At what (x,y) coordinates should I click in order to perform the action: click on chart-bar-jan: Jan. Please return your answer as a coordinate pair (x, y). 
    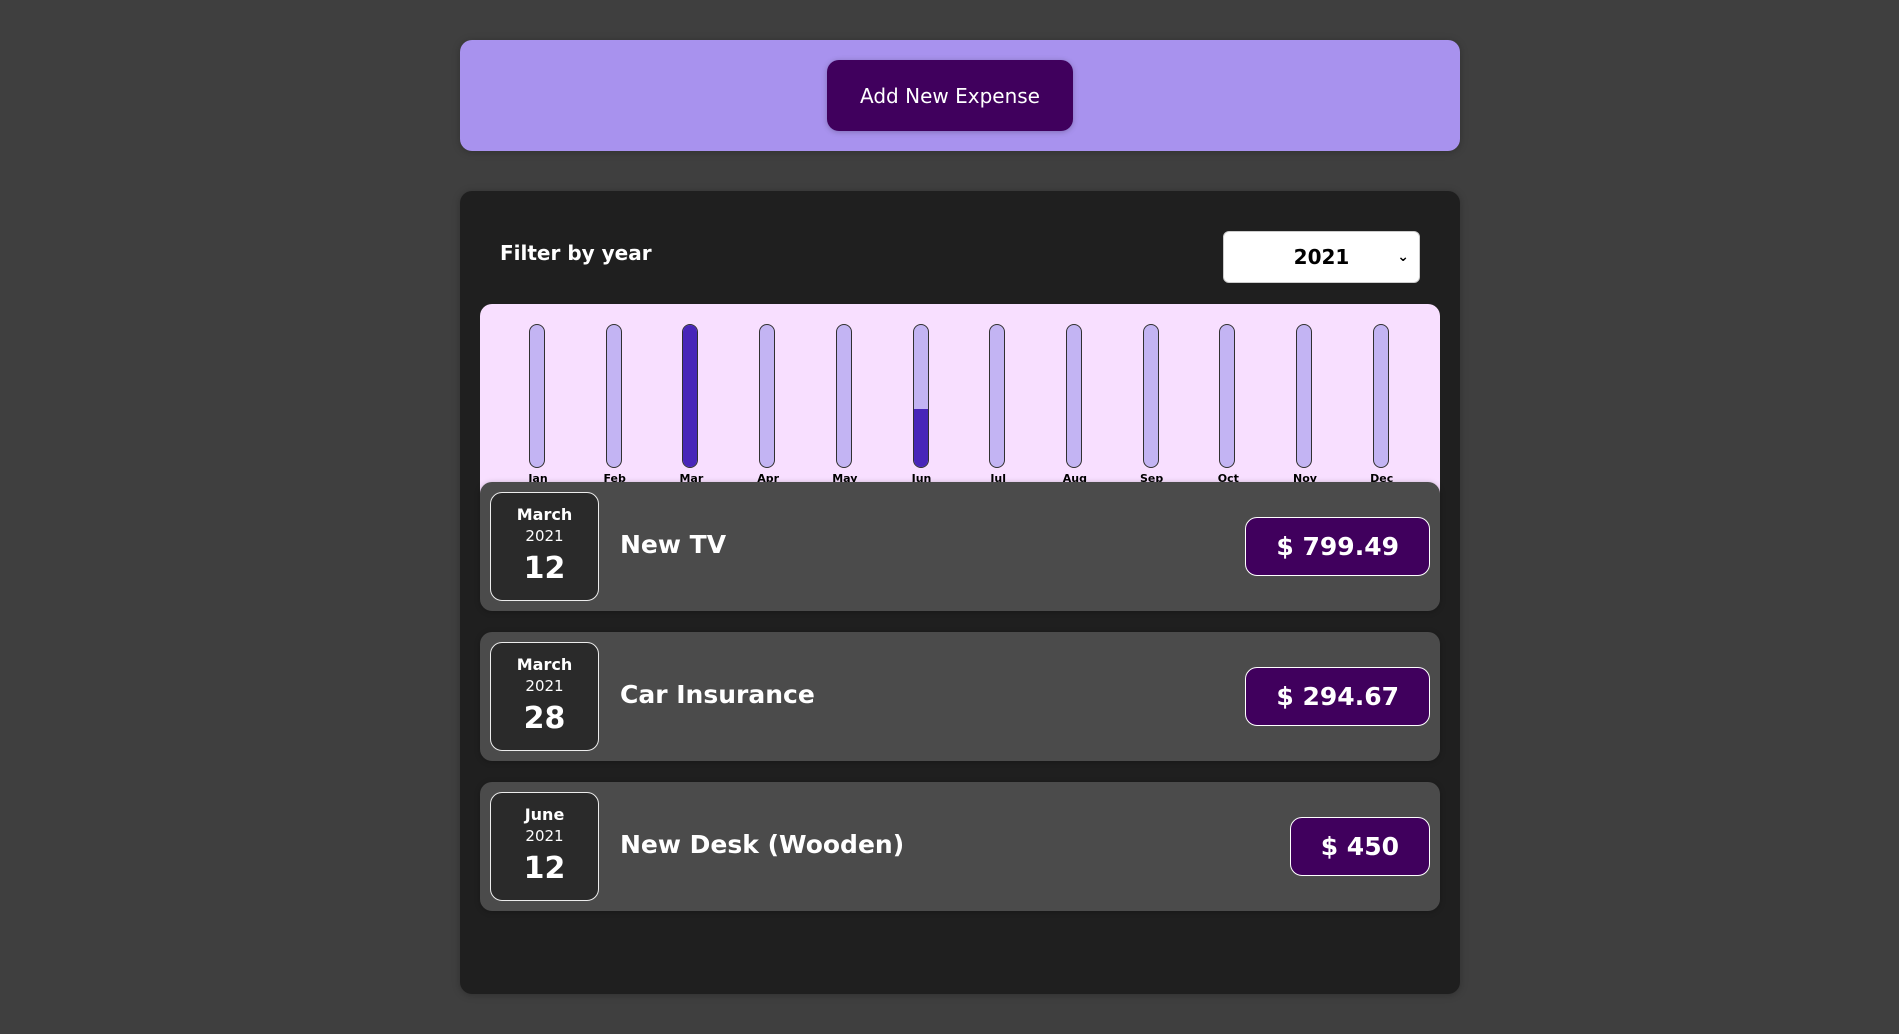
    Looking at the image, I should click on (538, 404).